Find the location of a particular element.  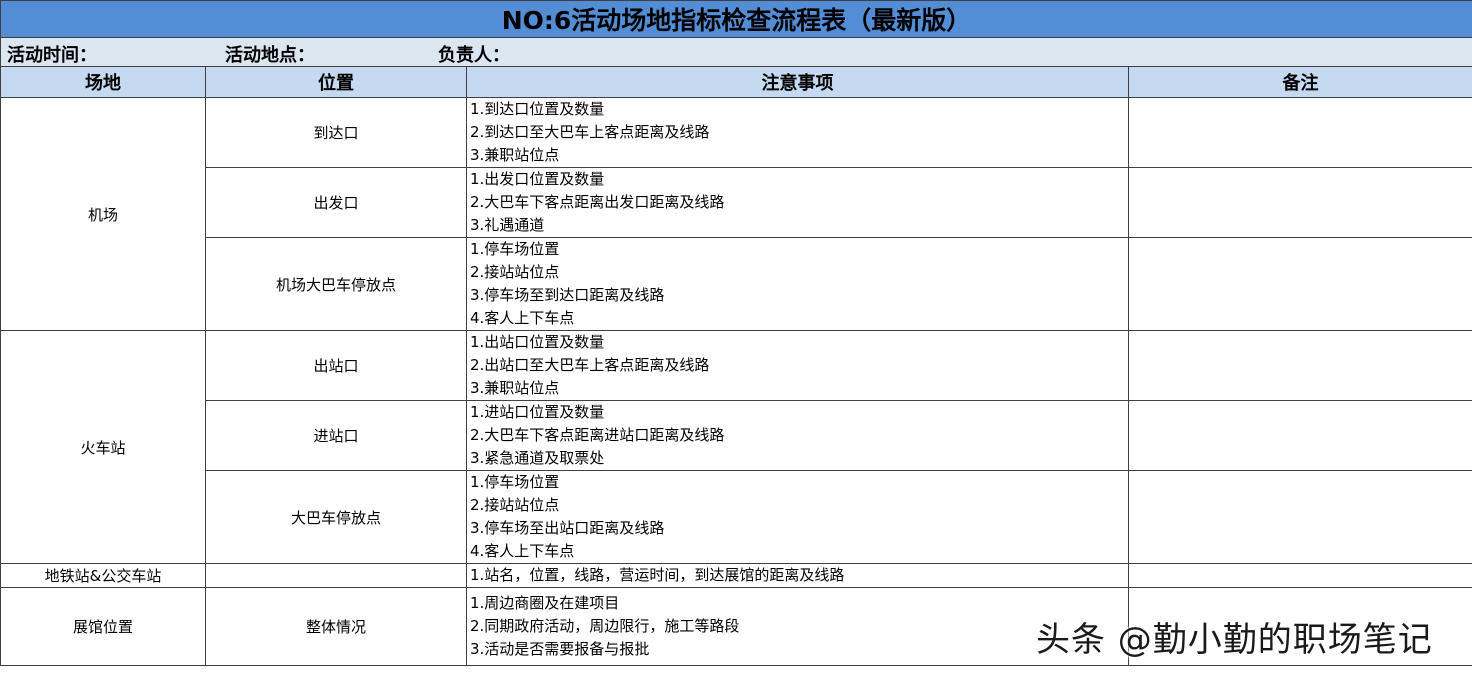

note-line: 2.出站口至大巴车上客点距离及线路 is located at coordinates (590, 365).